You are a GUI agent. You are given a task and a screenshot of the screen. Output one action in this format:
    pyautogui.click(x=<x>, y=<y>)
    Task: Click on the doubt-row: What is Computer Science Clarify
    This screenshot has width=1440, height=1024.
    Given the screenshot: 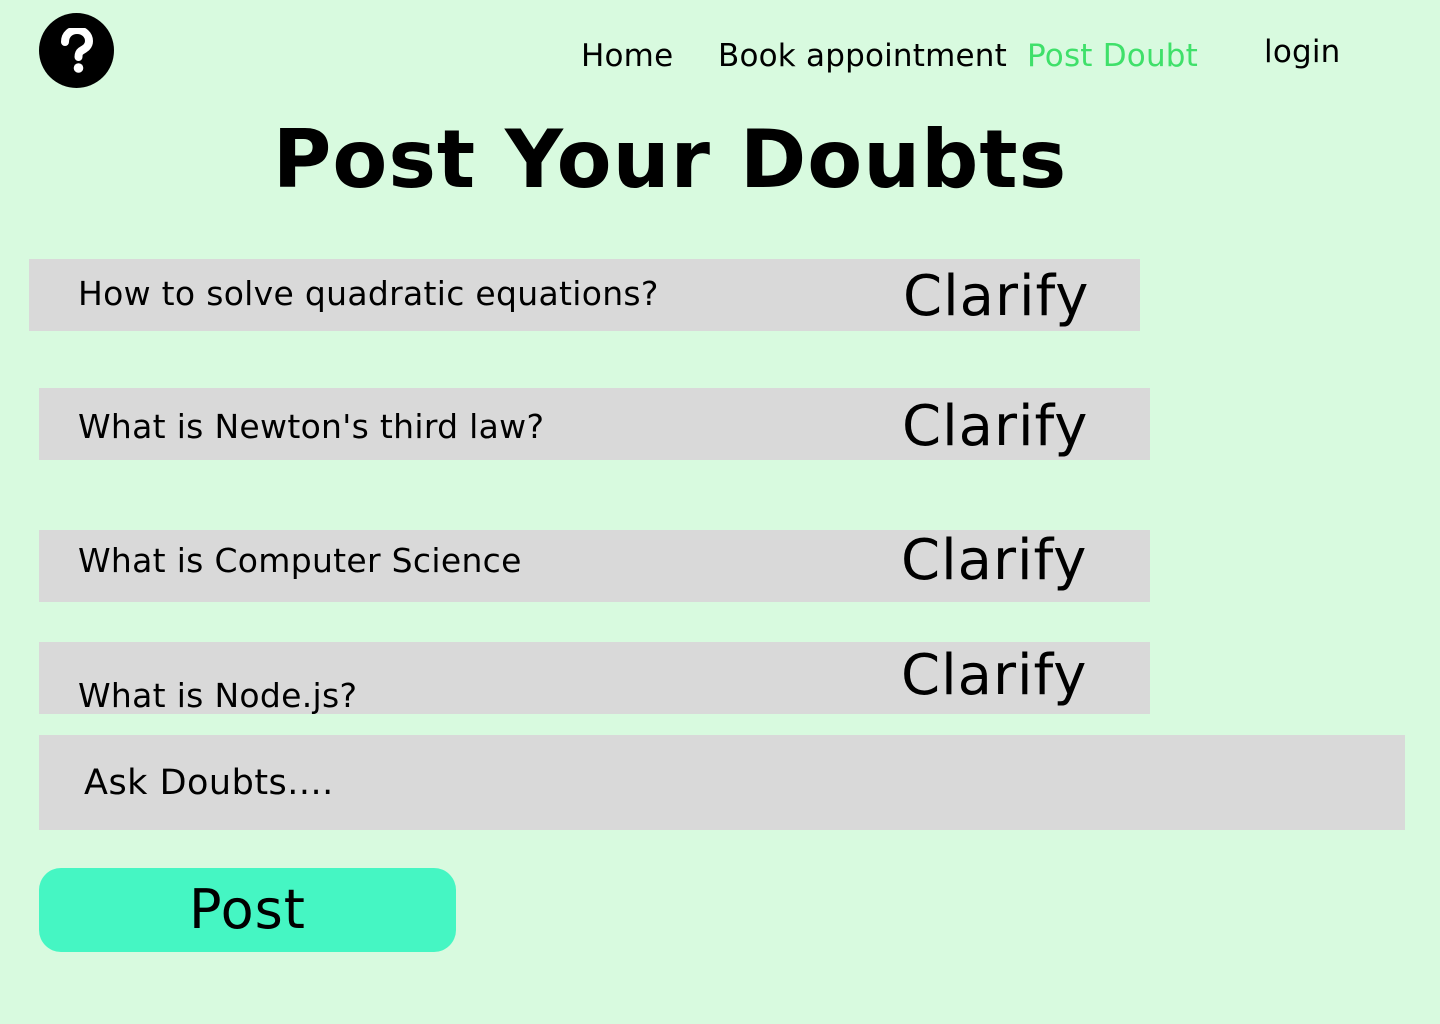 What is the action you would take?
    pyautogui.click(x=594, y=566)
    